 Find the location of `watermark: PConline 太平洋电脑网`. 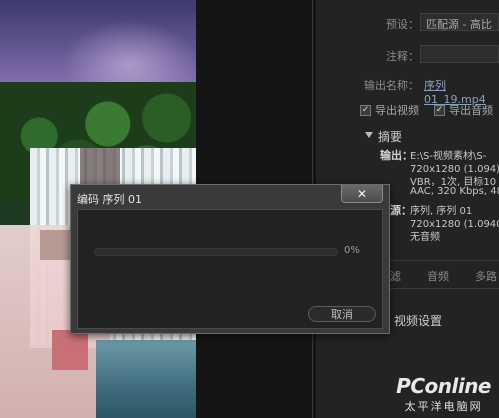

watermark: PConline 太平洋电脑网 is located at coordinates (443, 394).